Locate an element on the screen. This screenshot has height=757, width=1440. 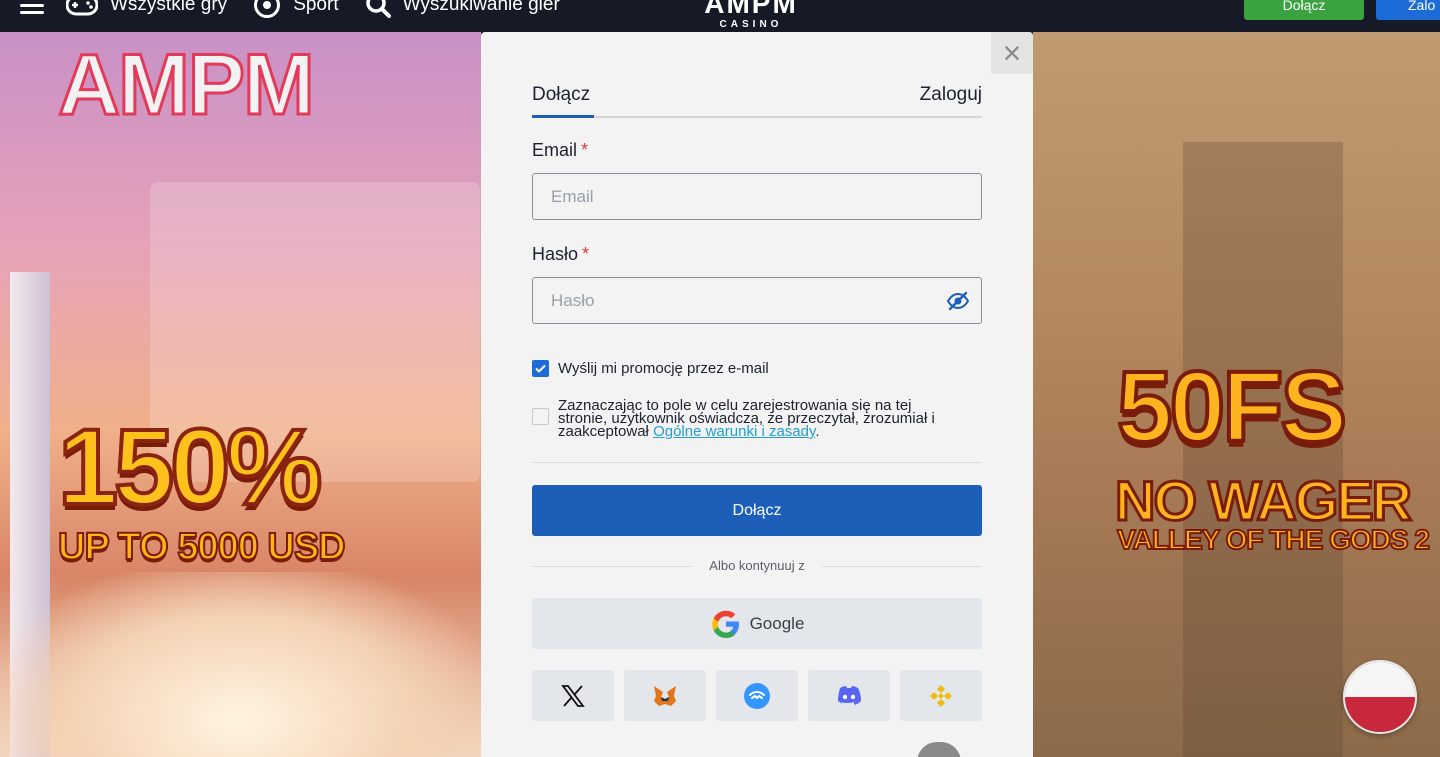
logo-sub-text: CASINO is located at coordinates (751, 24).